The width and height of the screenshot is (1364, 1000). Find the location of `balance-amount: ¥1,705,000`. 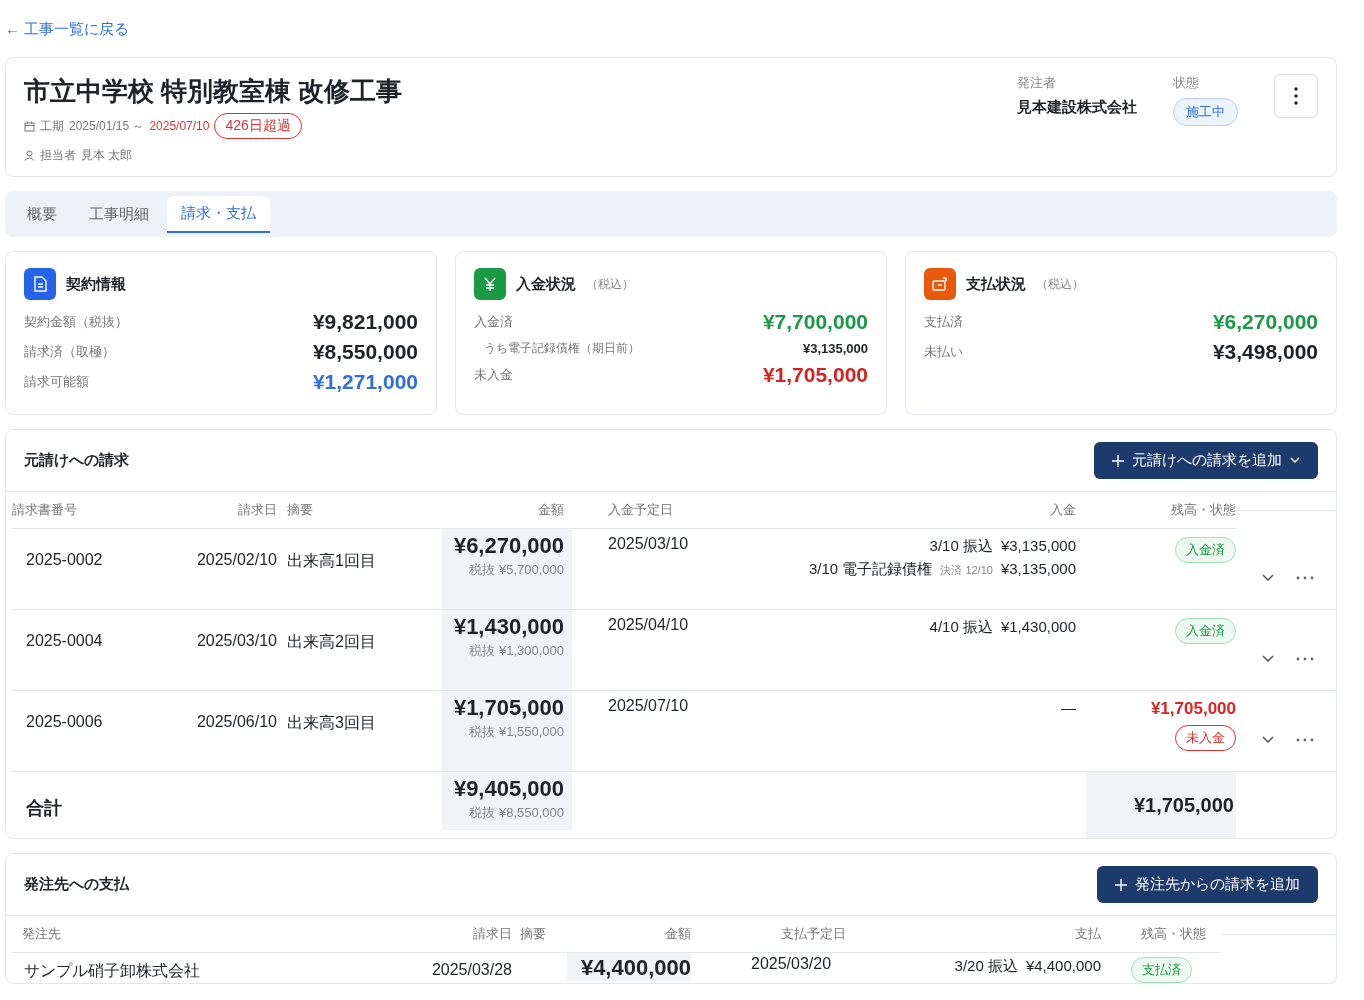

balance-amount: ¥1,705,000 is located at coordinates (1193, 709).